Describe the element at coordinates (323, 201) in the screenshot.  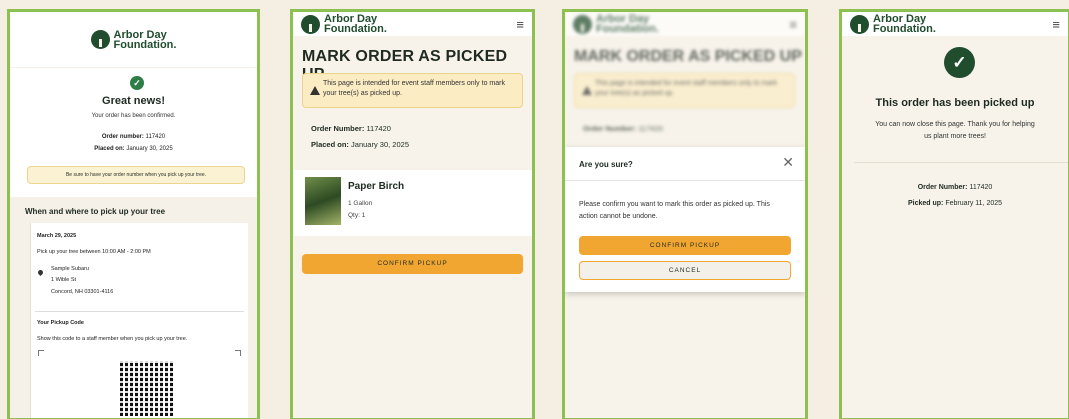
I see `product-image` at that location.